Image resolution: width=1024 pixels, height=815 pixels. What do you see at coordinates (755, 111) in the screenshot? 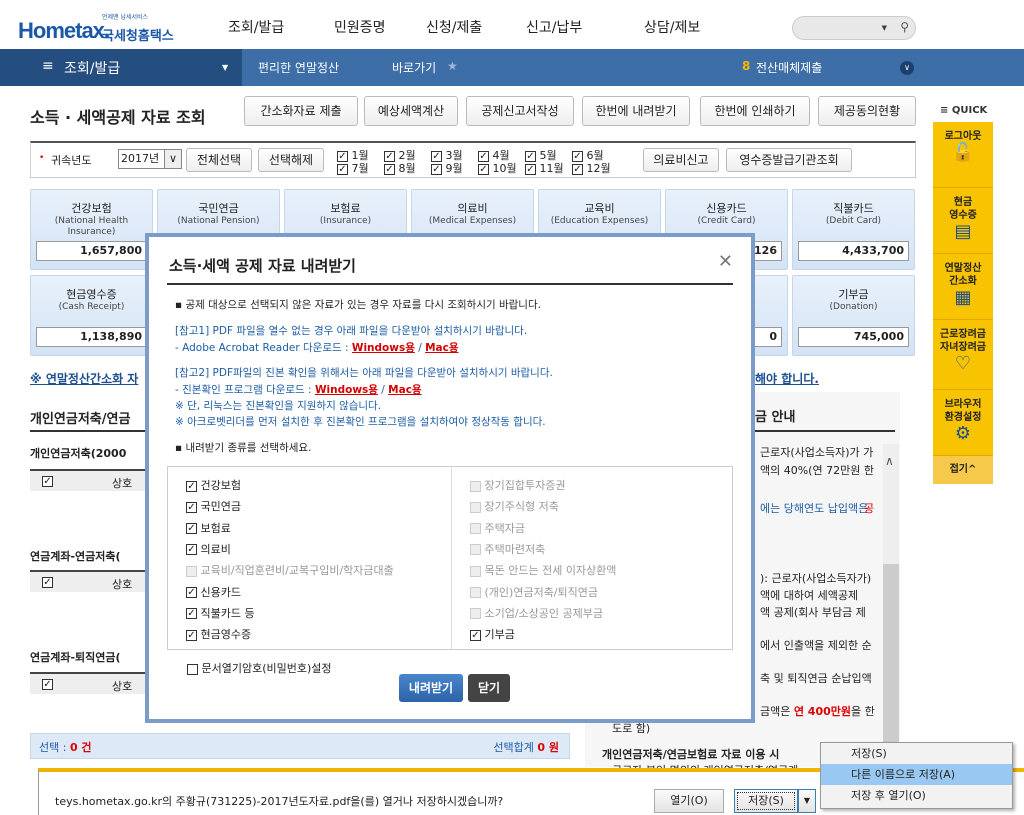
I see `print-all-button: 한번에 인쇄하기` at bounding box center [755, 111].